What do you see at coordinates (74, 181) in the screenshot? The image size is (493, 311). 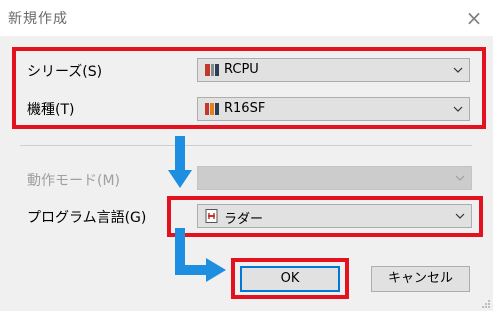 I see `operation-mode-label: 動作モード(M)` at bounding box center [74, 181].